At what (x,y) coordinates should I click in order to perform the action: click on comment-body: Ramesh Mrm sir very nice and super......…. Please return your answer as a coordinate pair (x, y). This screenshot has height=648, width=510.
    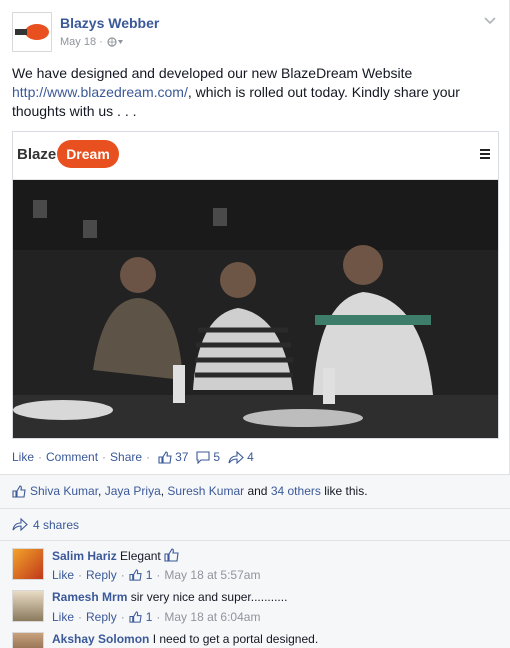
    Looking at the image, I should click on (169, 597).